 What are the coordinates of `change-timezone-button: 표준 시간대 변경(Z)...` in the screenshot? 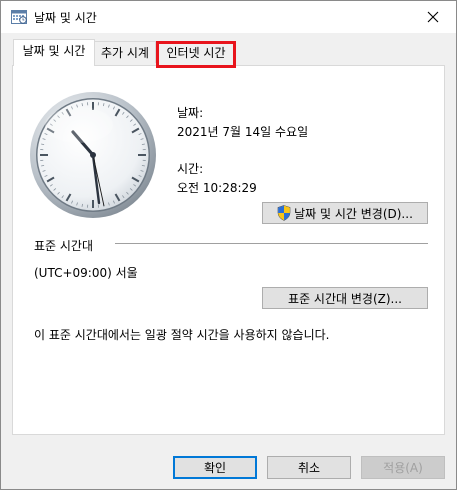 It's located at (345, 298).